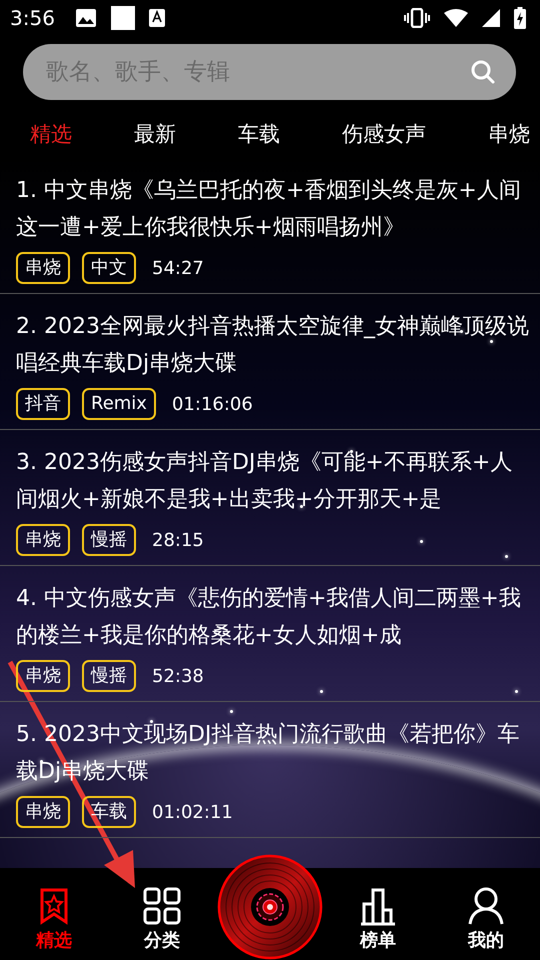 The width and height of the screenshot is (540, 960). Describe the element at coordinates (259, 134) in the screenshot. I see `category-tab: 车载` at that location.